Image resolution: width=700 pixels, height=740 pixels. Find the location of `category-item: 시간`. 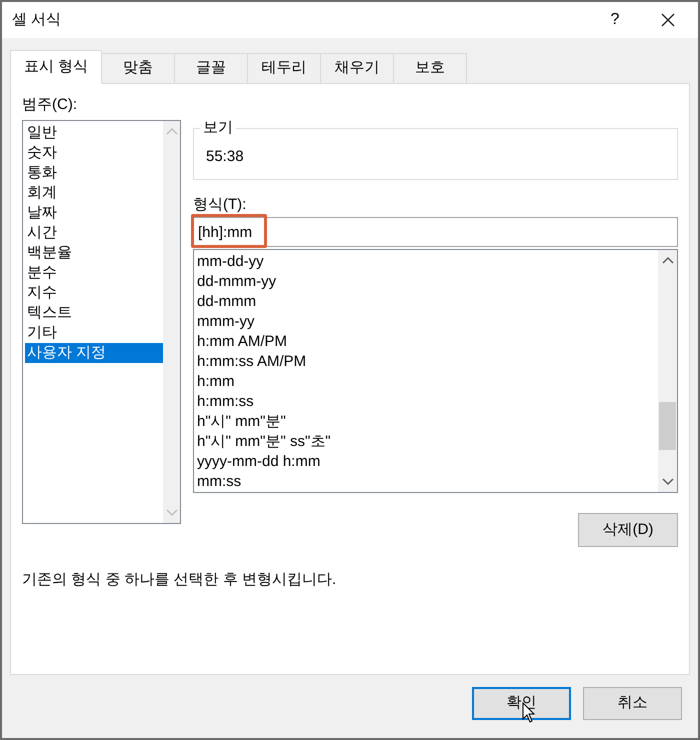

category-item: 시간 is located at coordinates (94, 233).